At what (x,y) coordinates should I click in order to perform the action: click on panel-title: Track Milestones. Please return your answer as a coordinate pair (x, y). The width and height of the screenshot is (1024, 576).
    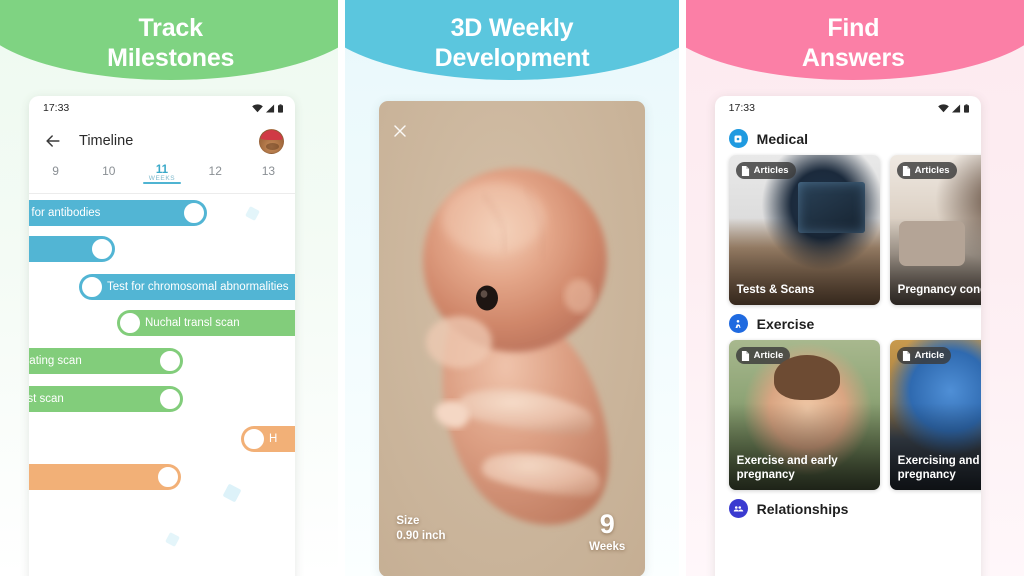
    Looking at the image, I should click on (170, 43).